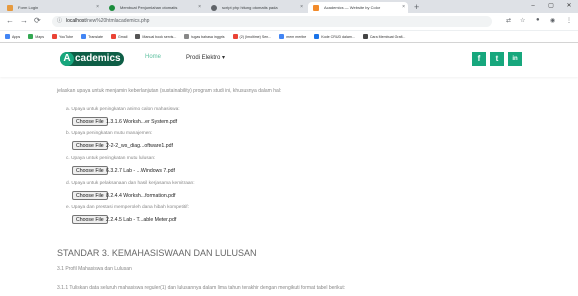 The height and width of the screenshot is (296, 578). What do you see at coordinates (272, 21) in the screenshot?
I see `address-bar: ⓘ localhost/new%20htmlacademics.php` at bounding box center [272, 21].